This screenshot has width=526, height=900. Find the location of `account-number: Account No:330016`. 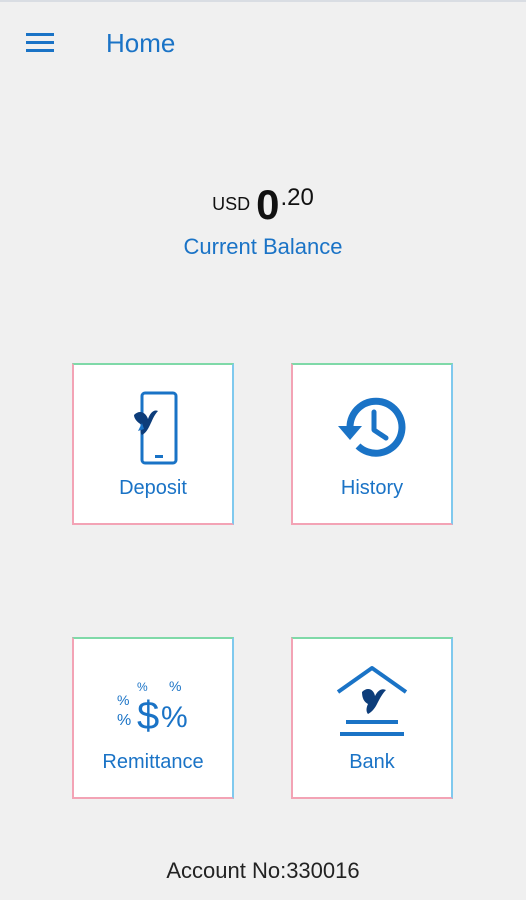

account-number: Account No:330016 is located at coordinates (263, 870).